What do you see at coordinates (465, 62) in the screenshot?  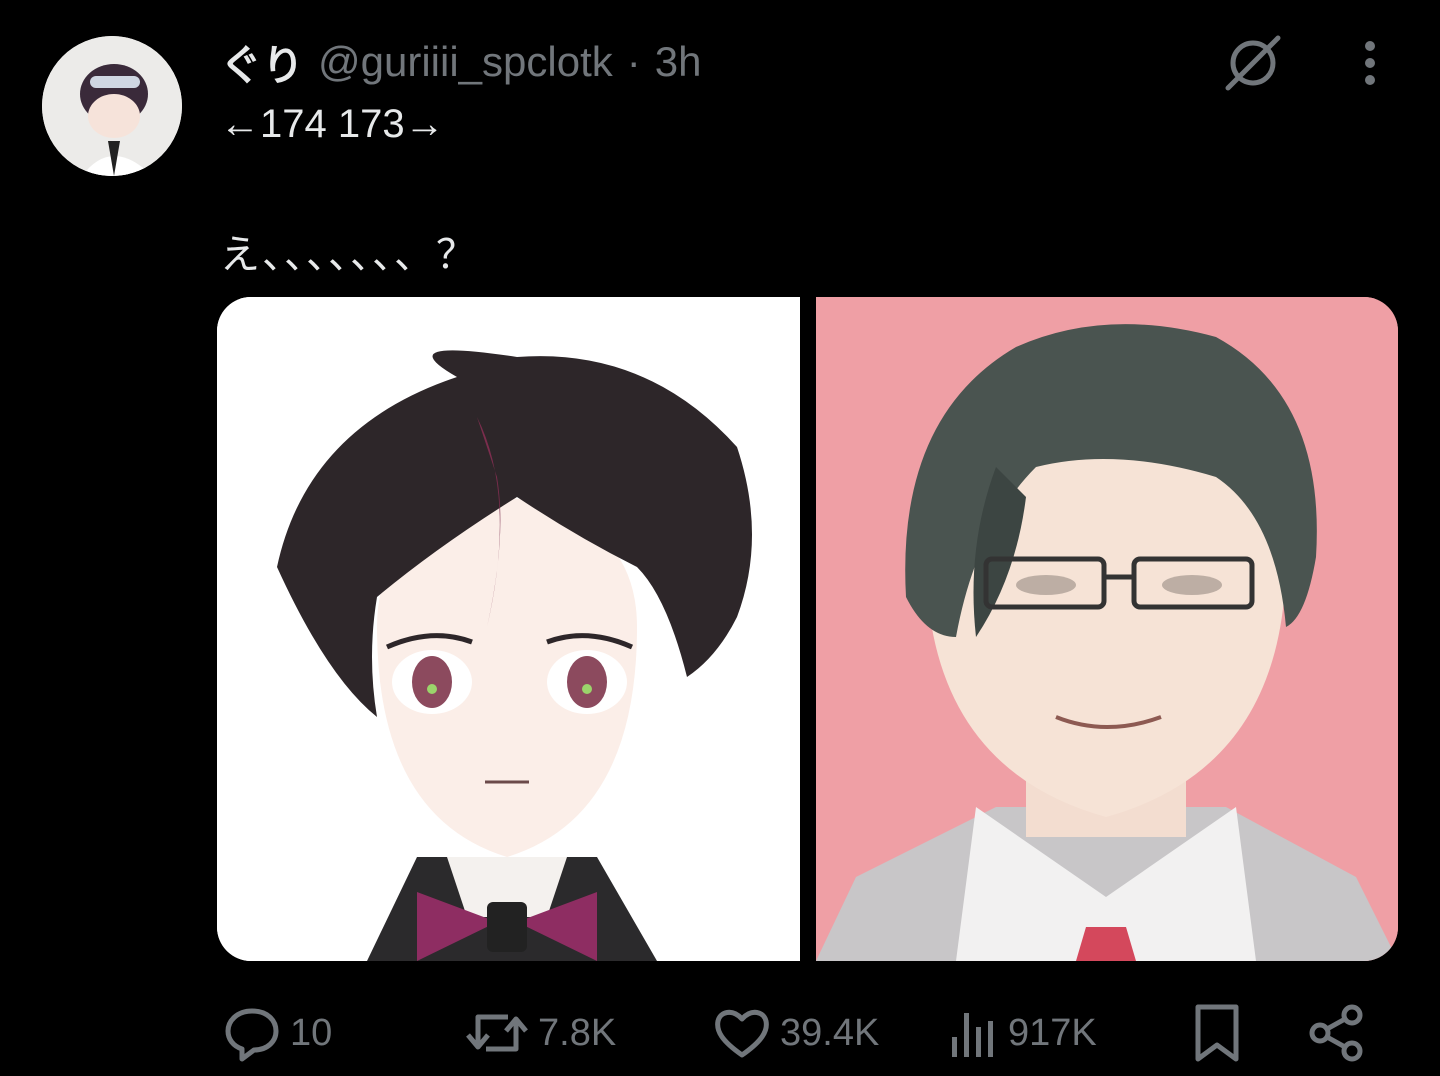 I see `author-handle: @guriiii_spclotk` at bounding box center [465, 62].